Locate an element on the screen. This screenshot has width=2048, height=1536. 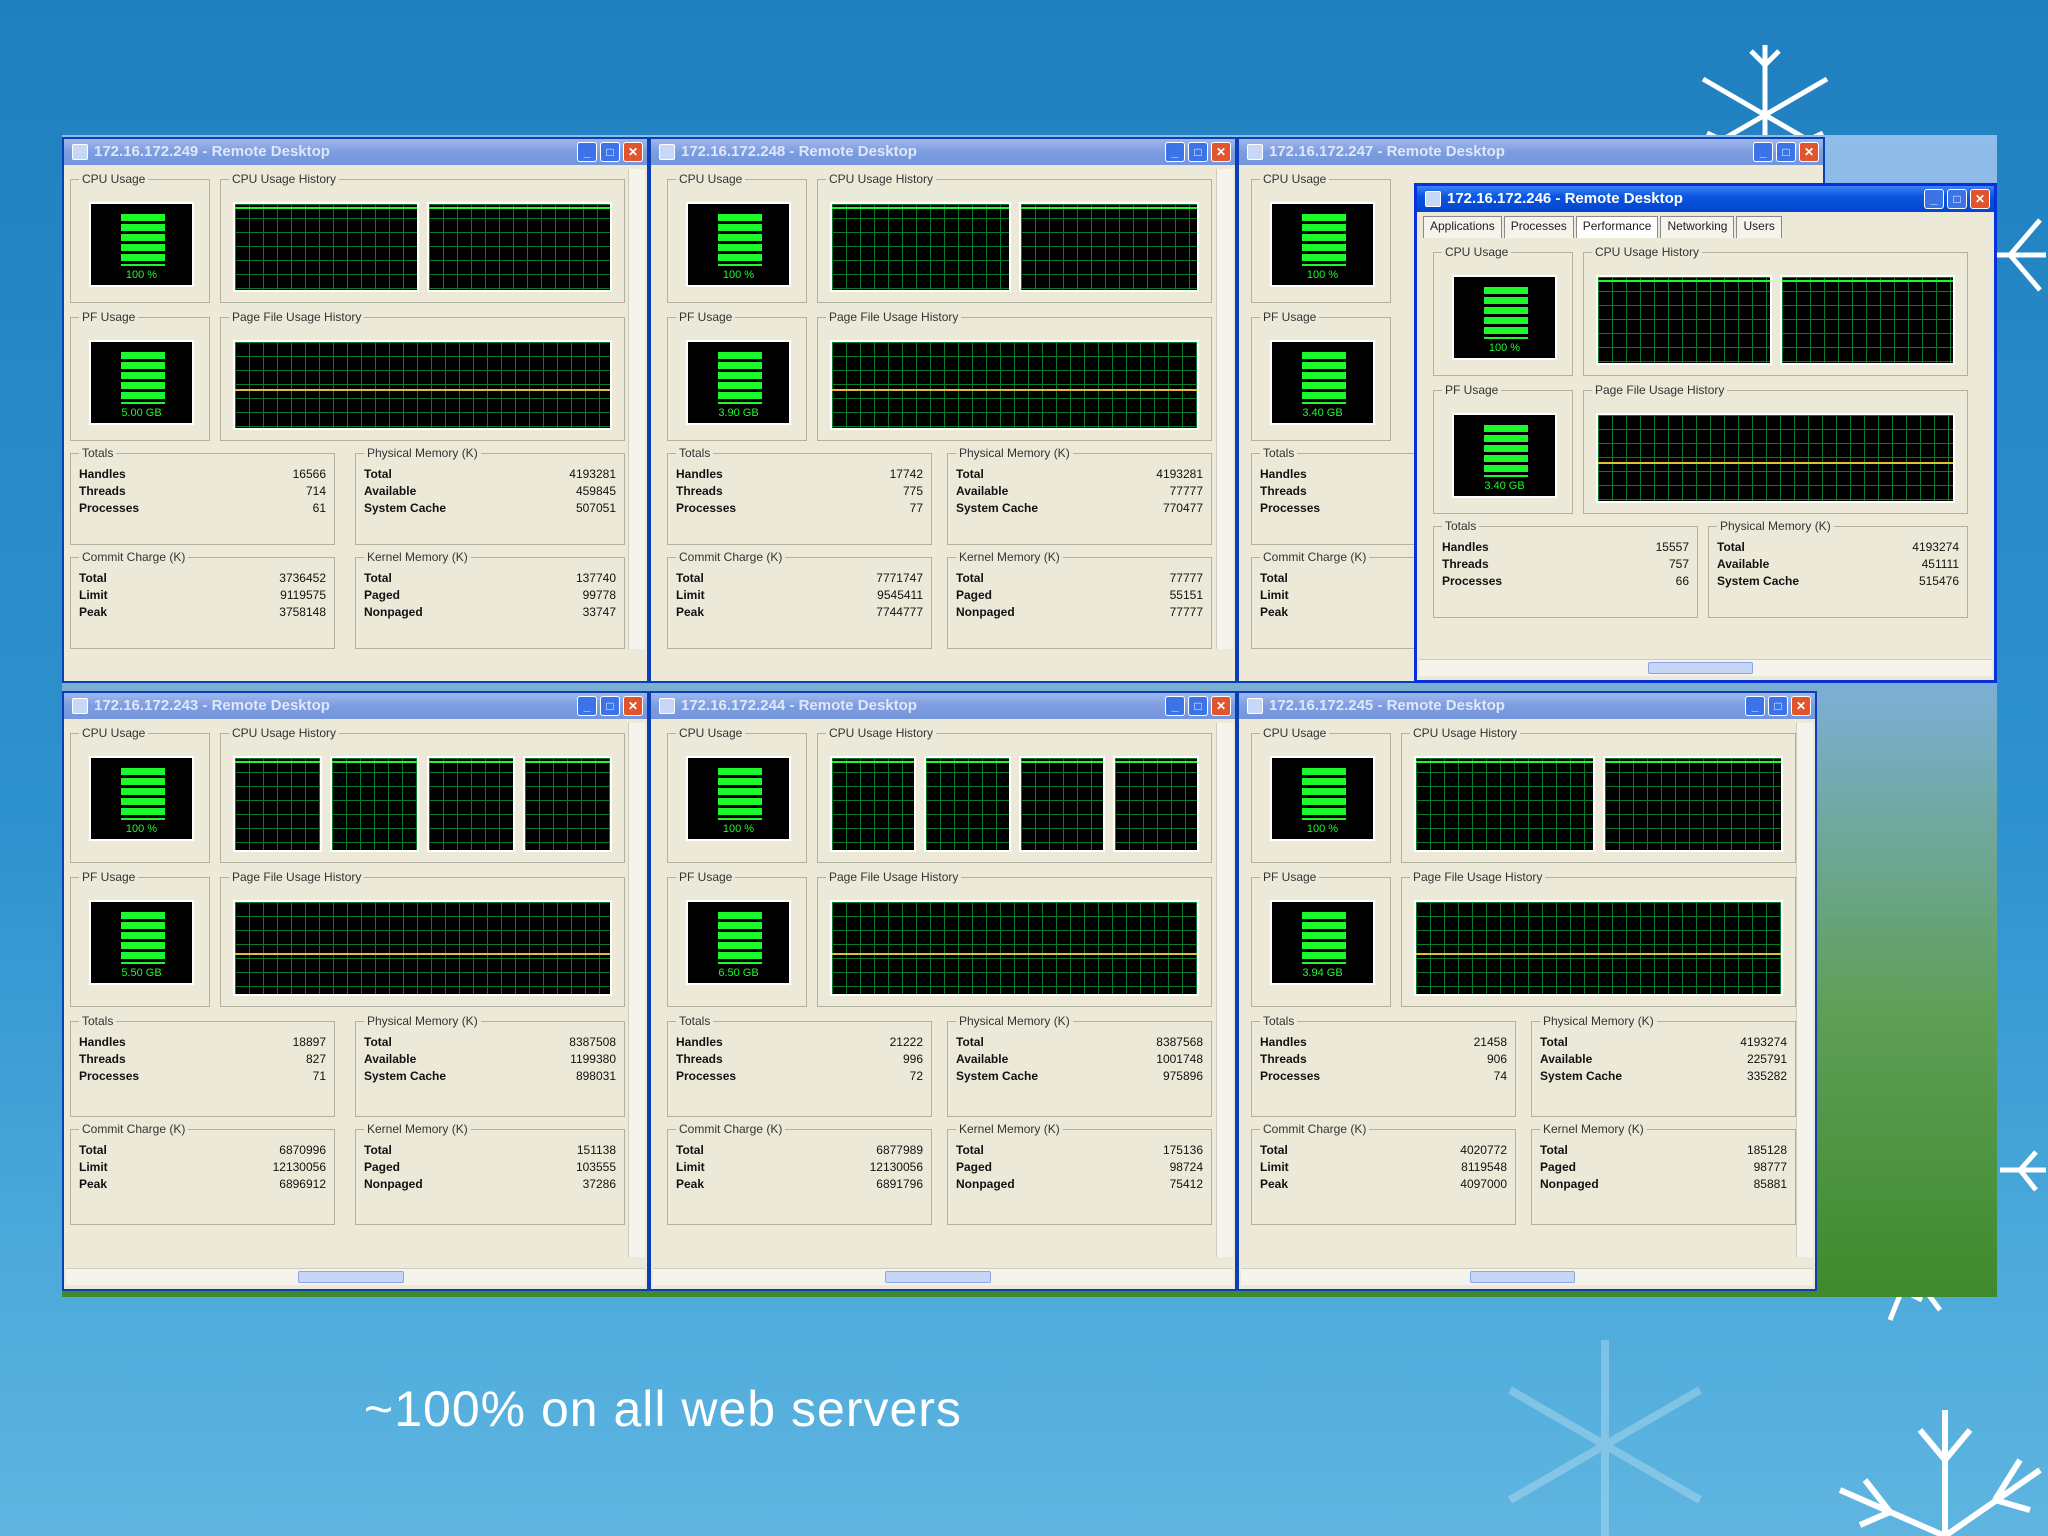
pf-usage-group: PF Usage 3.90 GB is located at coordinates (737, 375).